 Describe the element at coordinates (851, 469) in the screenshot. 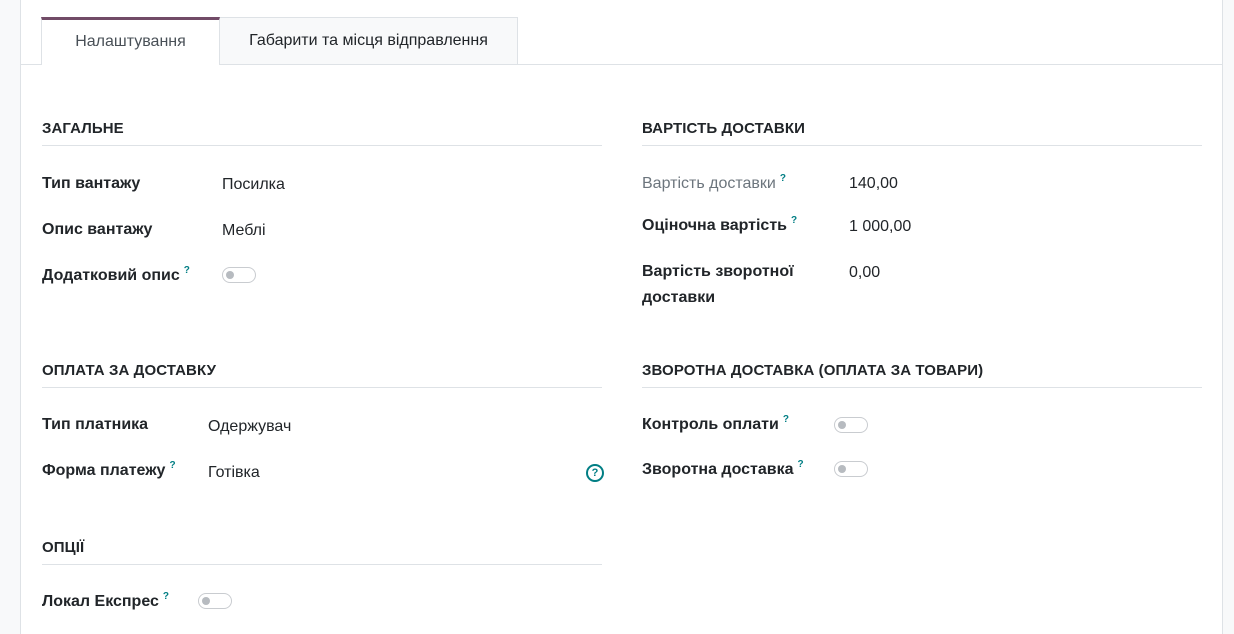

I see `return-delivery-toggle` at that location.